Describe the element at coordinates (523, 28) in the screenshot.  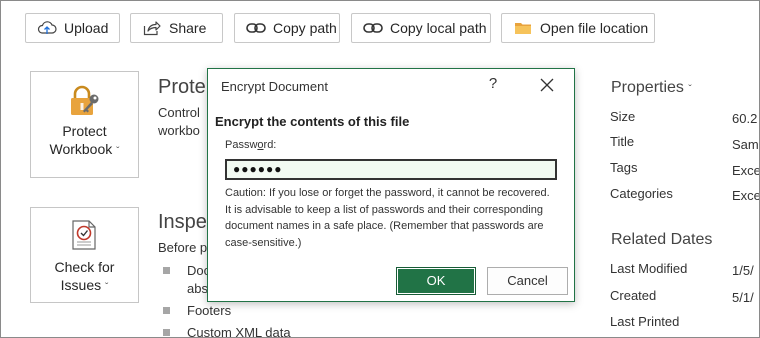
I see `folder-icon` at that location.